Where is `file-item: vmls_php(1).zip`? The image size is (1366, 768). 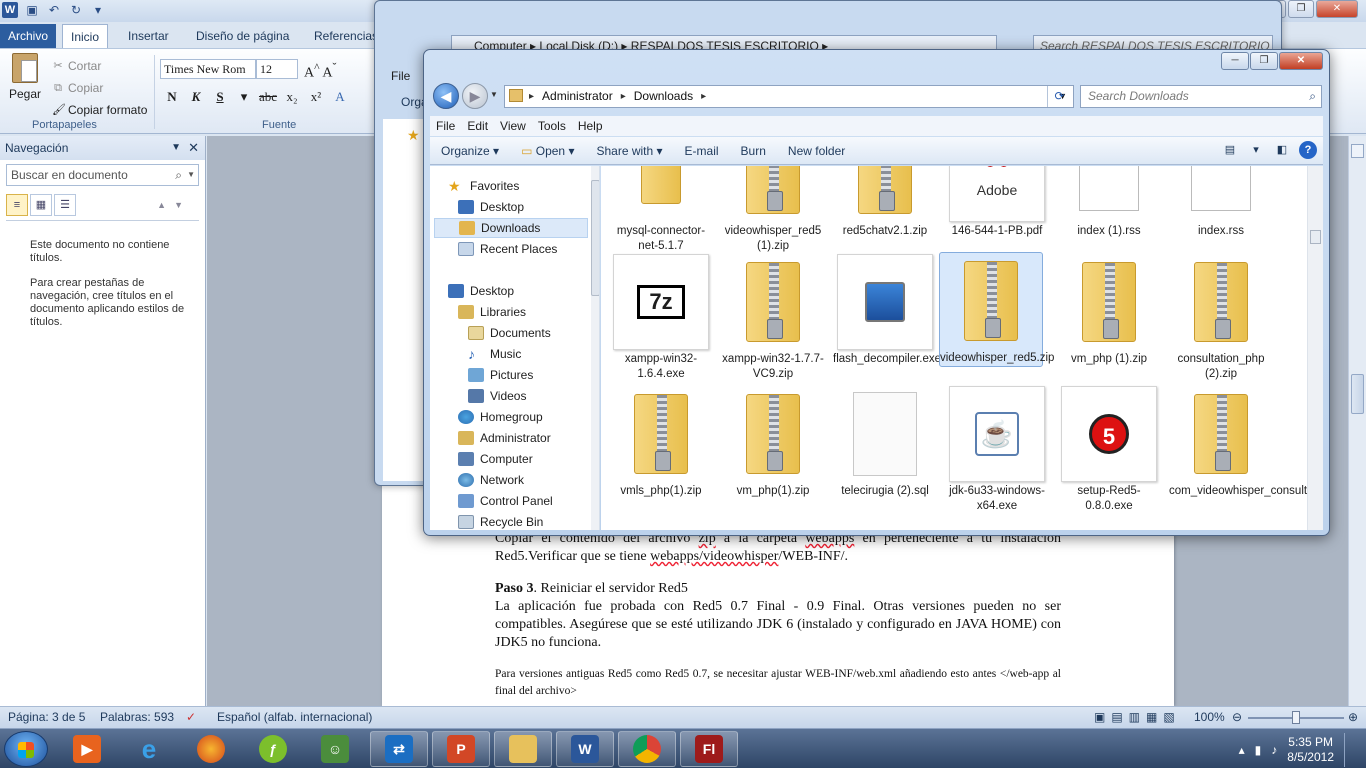 file-item: vmls_php(1).zip is located at coordinates (661, 442).